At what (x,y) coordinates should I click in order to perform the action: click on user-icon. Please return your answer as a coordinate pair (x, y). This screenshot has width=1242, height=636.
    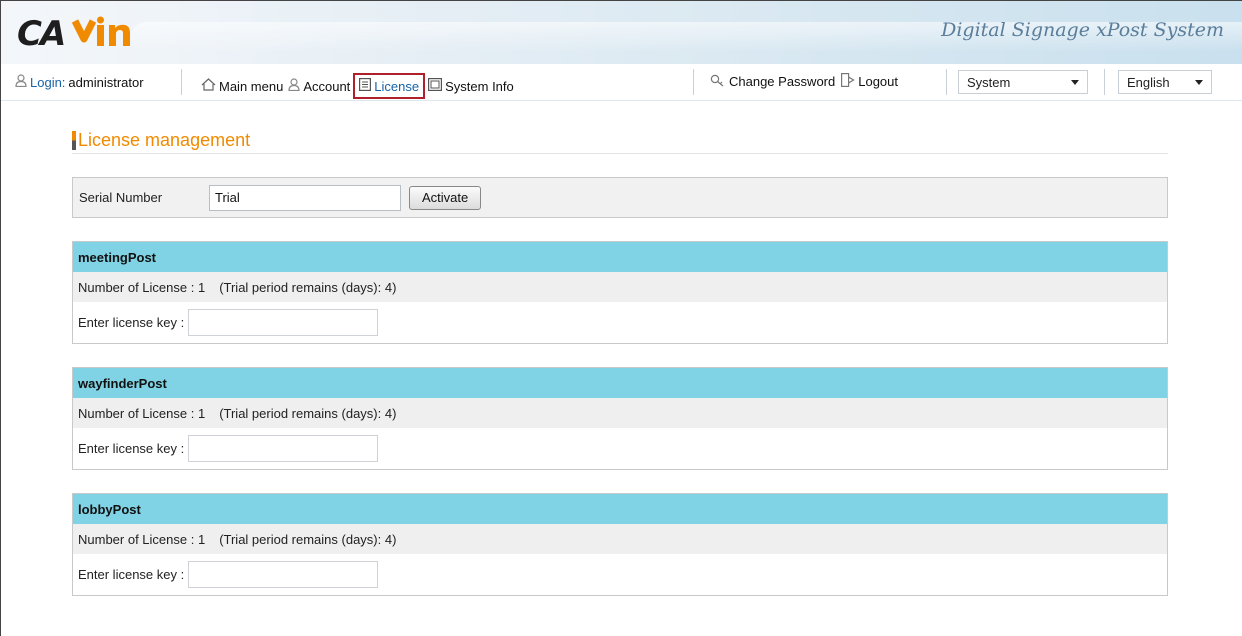
    Looking at the image, I should click on (21, 82).